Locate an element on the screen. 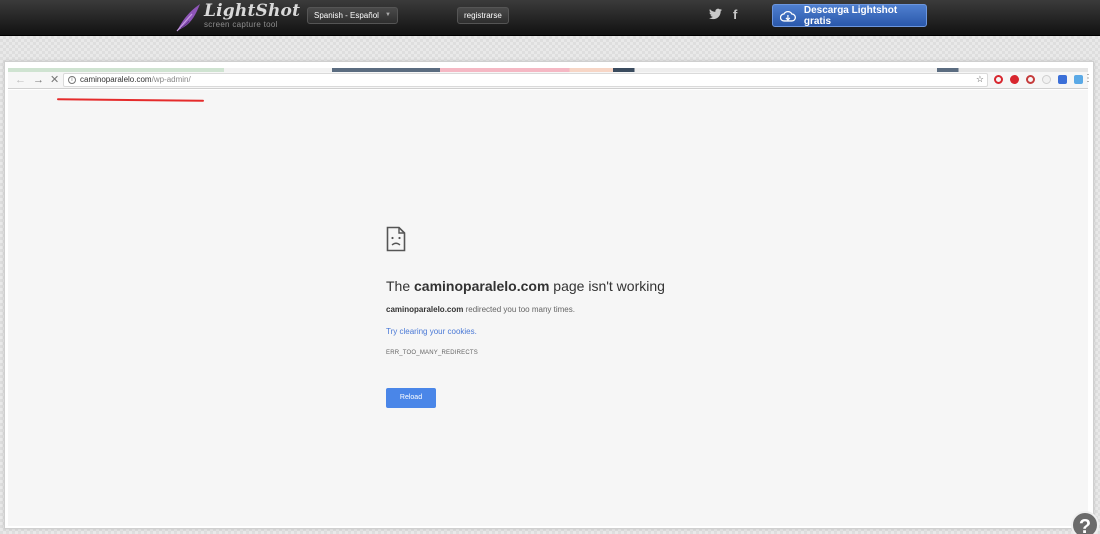  error-title-suffix: page isn't working is located at coordinates (607, 286).